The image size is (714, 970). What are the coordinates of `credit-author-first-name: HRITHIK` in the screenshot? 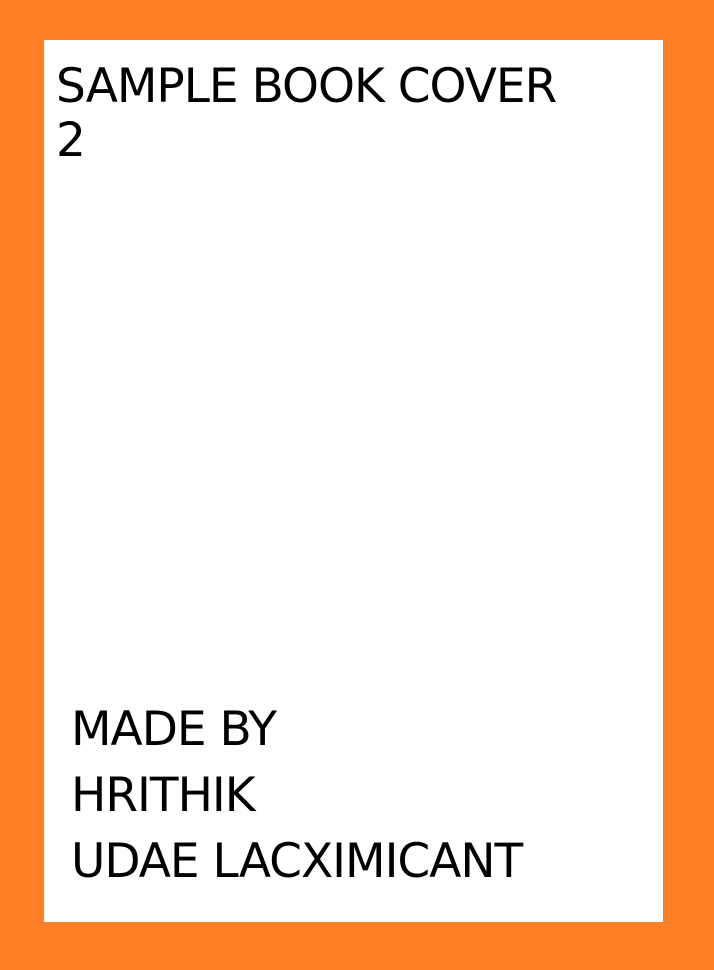 It's located at (163, 795).